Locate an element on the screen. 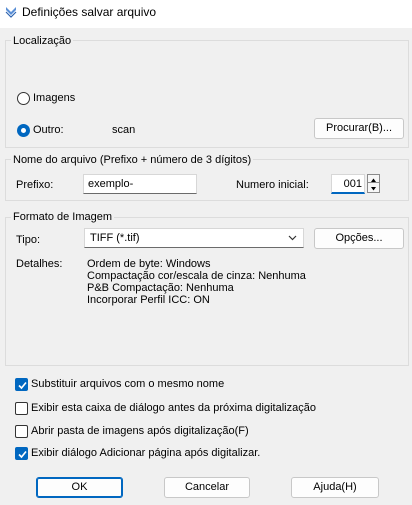 The width and height of the screenshot is (412, 505). chevron-down-icon is located at coordinates (292, 238).